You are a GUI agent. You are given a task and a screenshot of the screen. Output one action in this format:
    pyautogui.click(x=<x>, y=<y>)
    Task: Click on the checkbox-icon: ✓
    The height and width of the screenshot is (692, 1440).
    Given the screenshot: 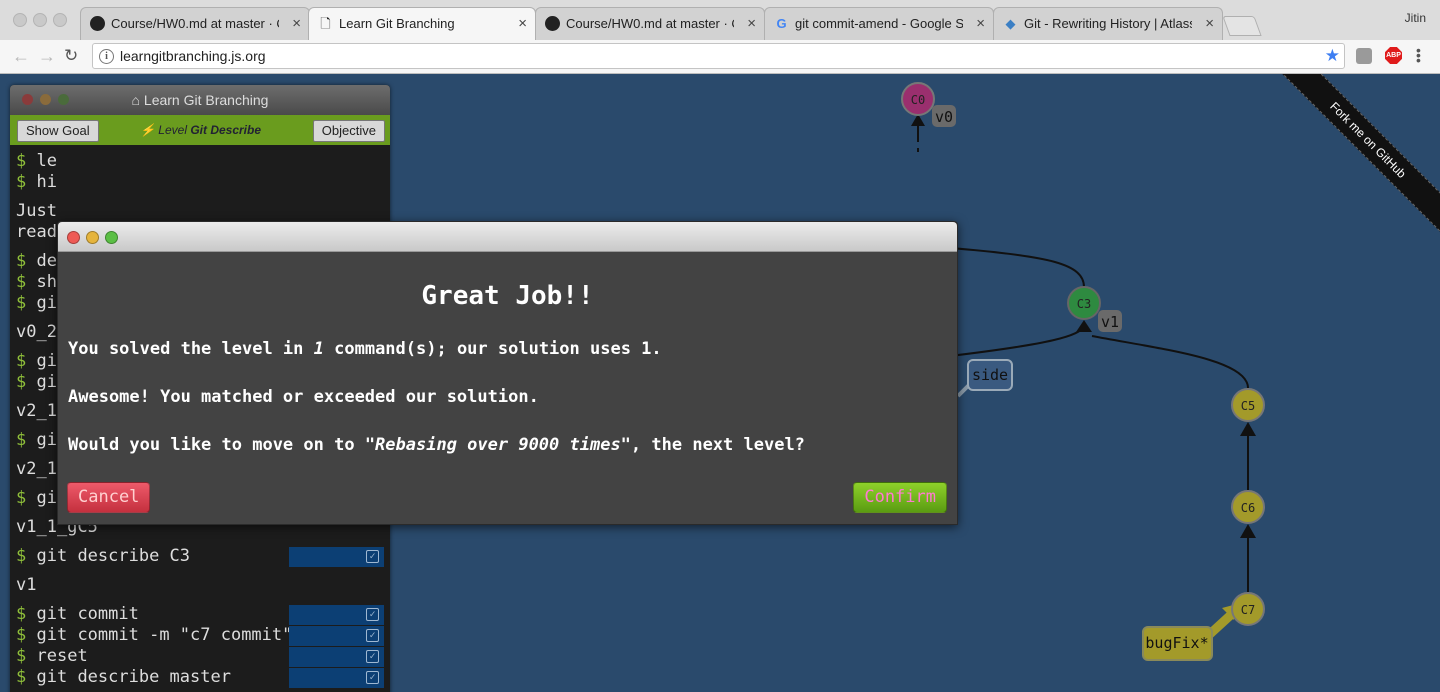 What is the action you would take?
    pyautogui.click(x=372, y=677)
    